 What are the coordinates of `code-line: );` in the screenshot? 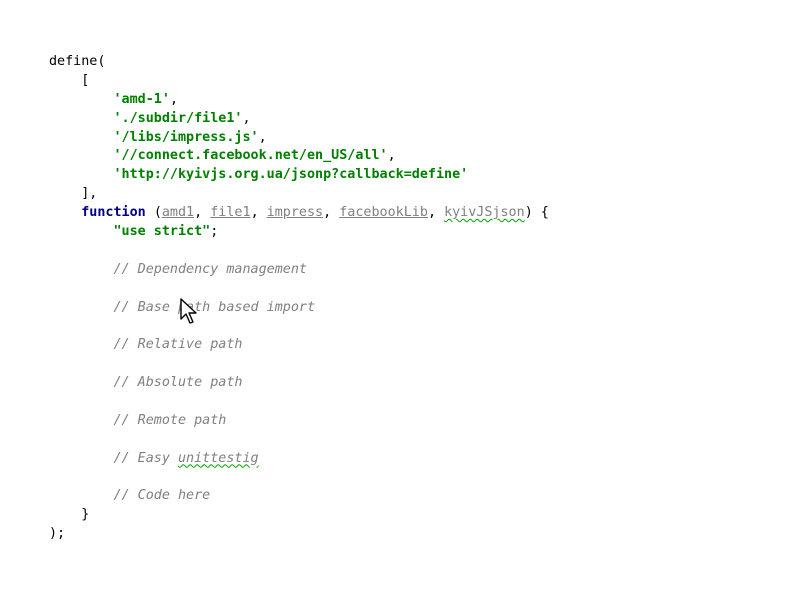 It's located at (299, 534).